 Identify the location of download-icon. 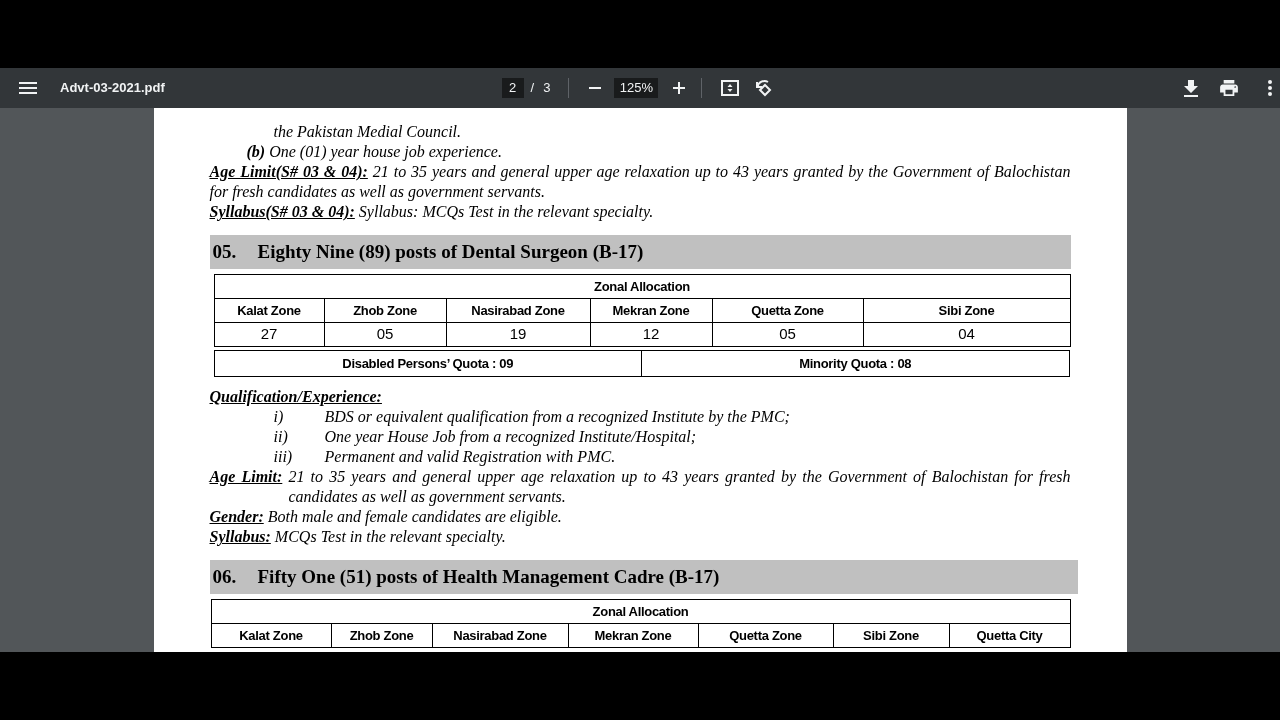
(1191, 88).